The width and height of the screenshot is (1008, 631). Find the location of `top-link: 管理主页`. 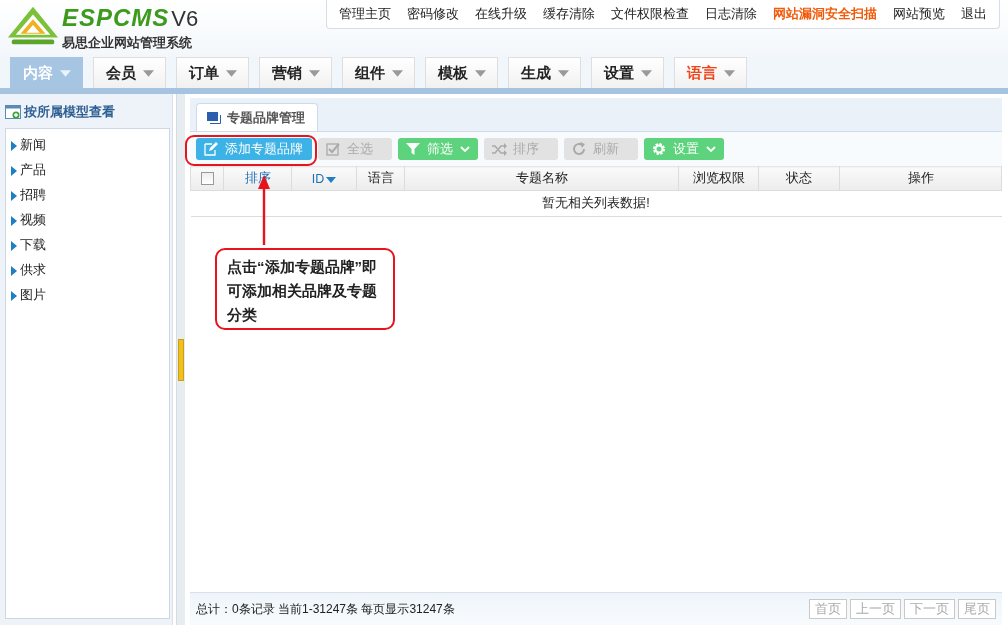

top-link: 管理主页 is located at coordinates (365, 14).